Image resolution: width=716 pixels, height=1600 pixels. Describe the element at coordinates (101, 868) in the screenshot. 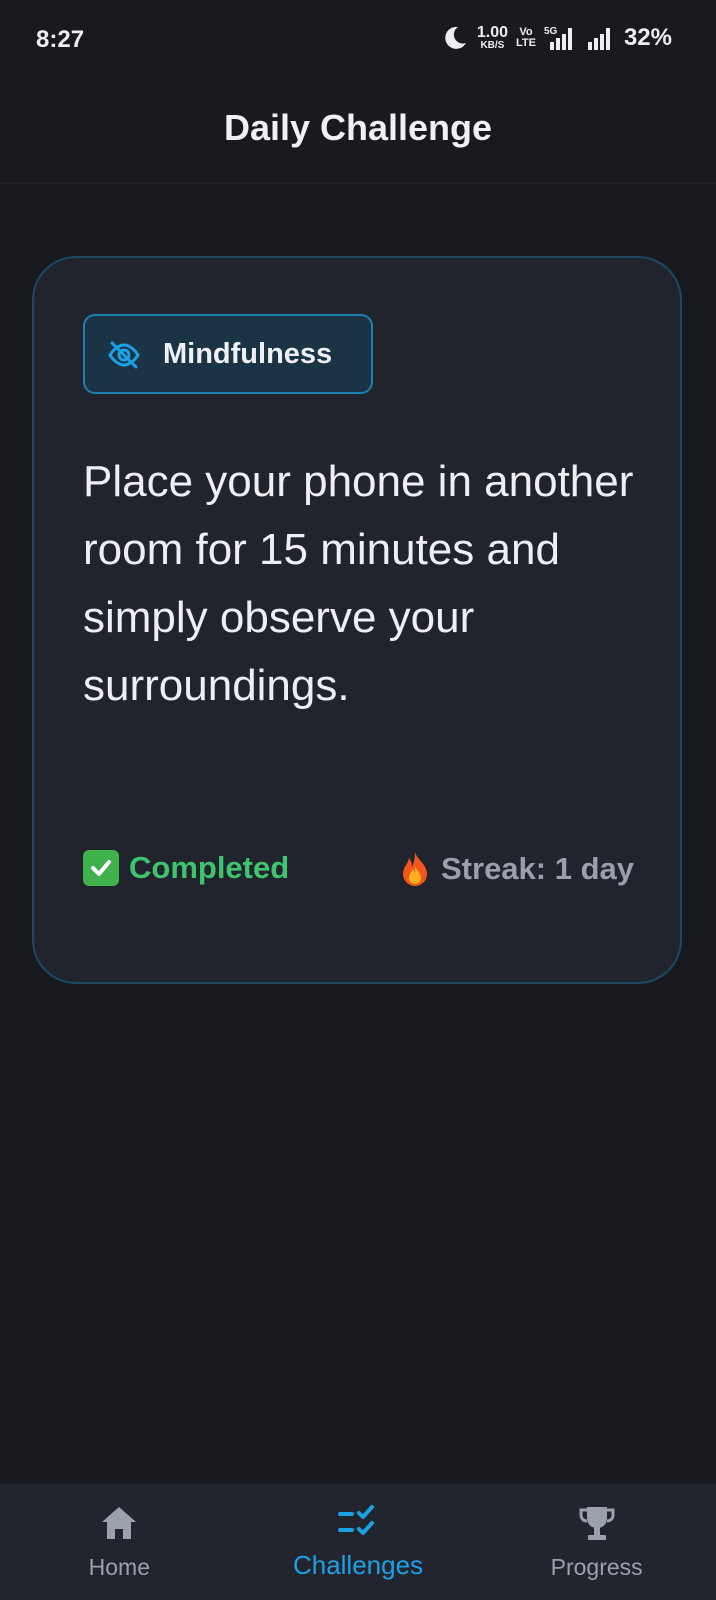

I see `check-icon` at that location.